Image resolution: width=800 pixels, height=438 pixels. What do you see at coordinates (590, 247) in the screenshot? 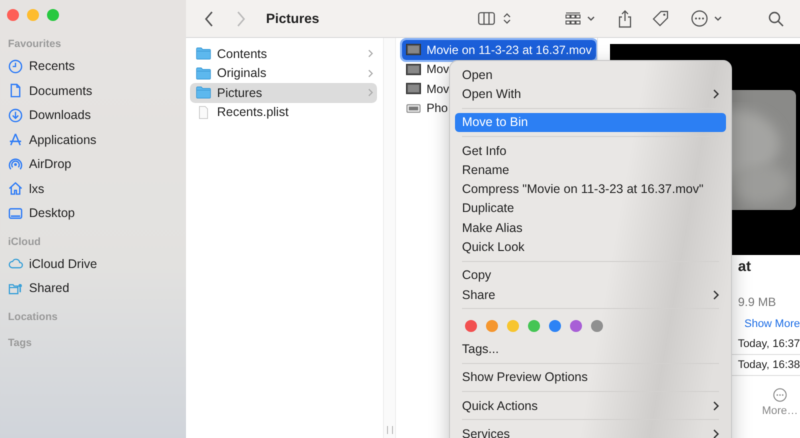
I see `menu-item: Quick Look` at bounding box center [590, 247].